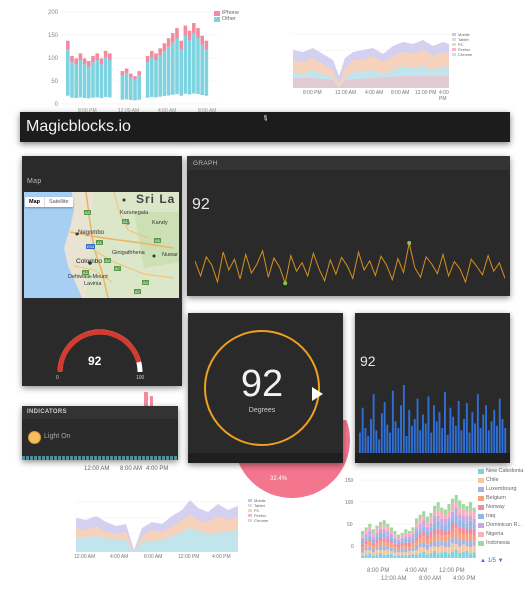  What do you see at coordinates (58, 202) in the screenshot?
I see `map-type-satellite-button: Satellite` at bounding box center [58, 202].